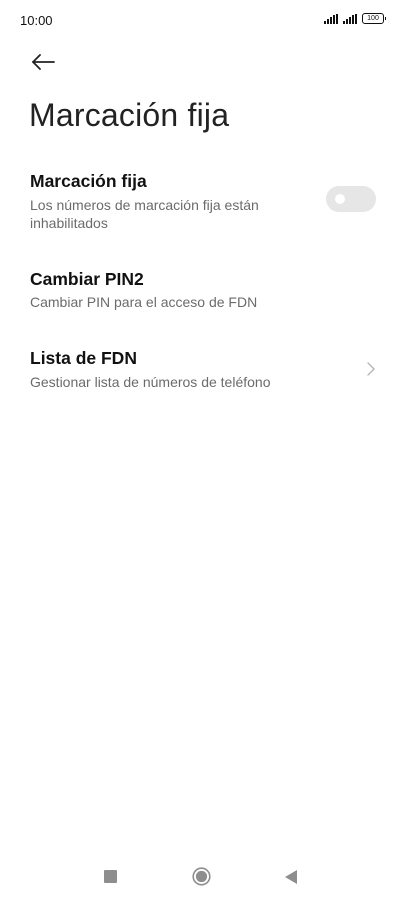 The width and height of the screenshot is (406, 902). What do you see at coordinates (83, 358) in the screenshot?
I see `fdn-list-title: Lista de FDN` at bounding box center [83, 358].